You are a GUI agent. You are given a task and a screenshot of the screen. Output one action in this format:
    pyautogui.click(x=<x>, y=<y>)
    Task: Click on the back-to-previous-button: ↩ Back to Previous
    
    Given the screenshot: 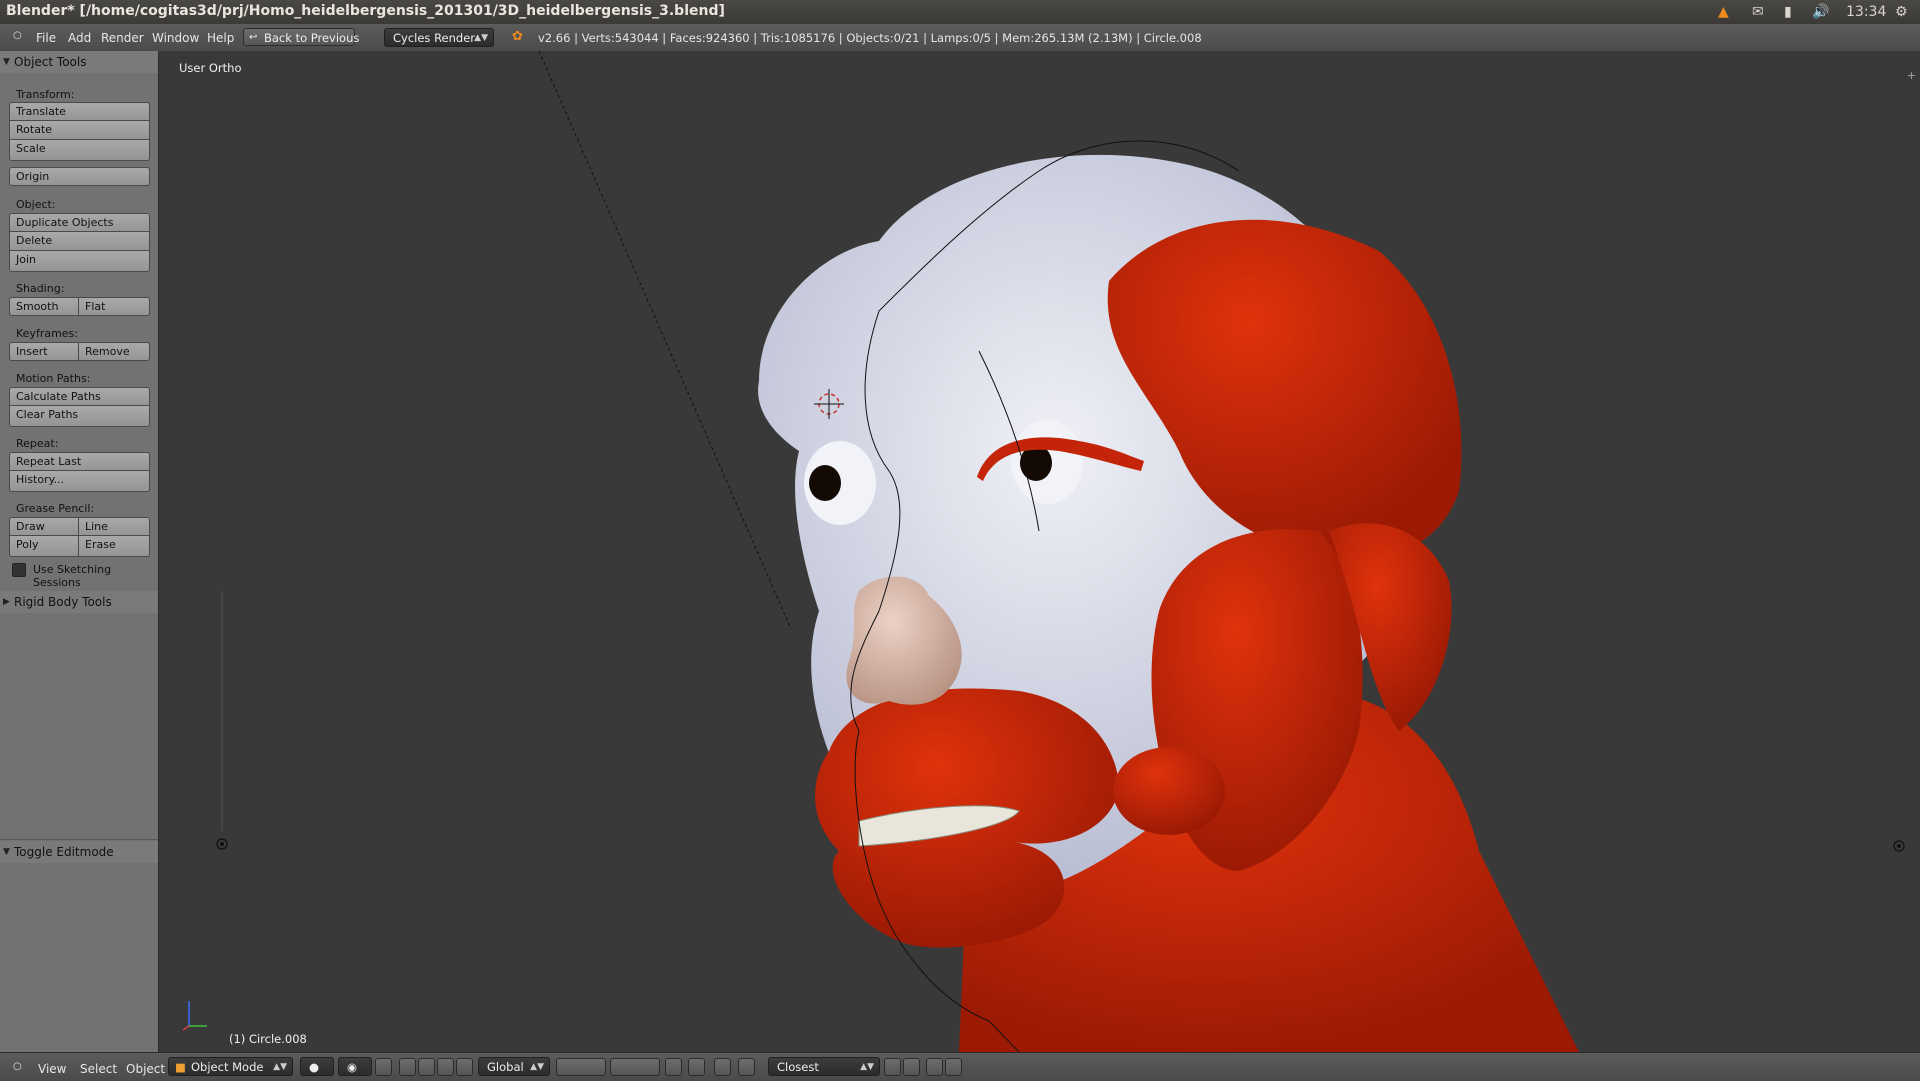 What is the action you would take?
    pyautogui.click(x=301, y=37)
    